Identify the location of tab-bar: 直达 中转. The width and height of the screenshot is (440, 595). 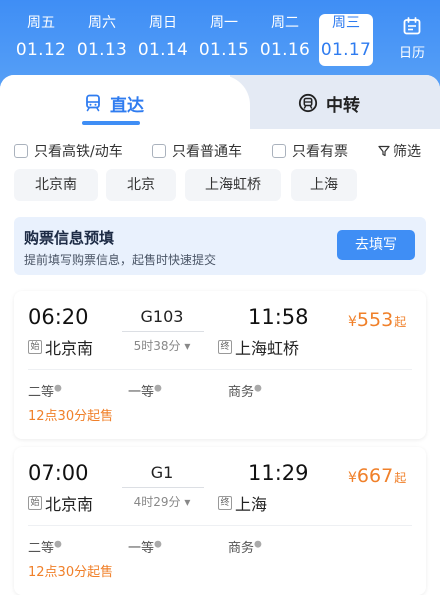
(220, 102).